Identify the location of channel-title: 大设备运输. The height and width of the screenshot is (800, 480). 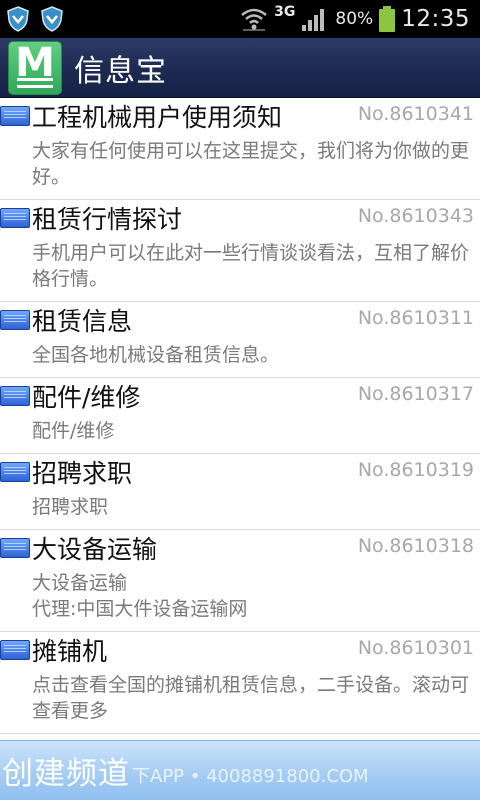
(95, 549).